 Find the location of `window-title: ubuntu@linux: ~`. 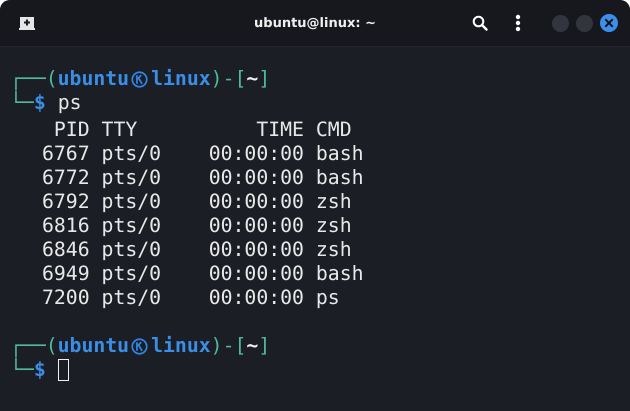

window-title: ubuntu@linux: ~ is located at coordinates (315, 23).